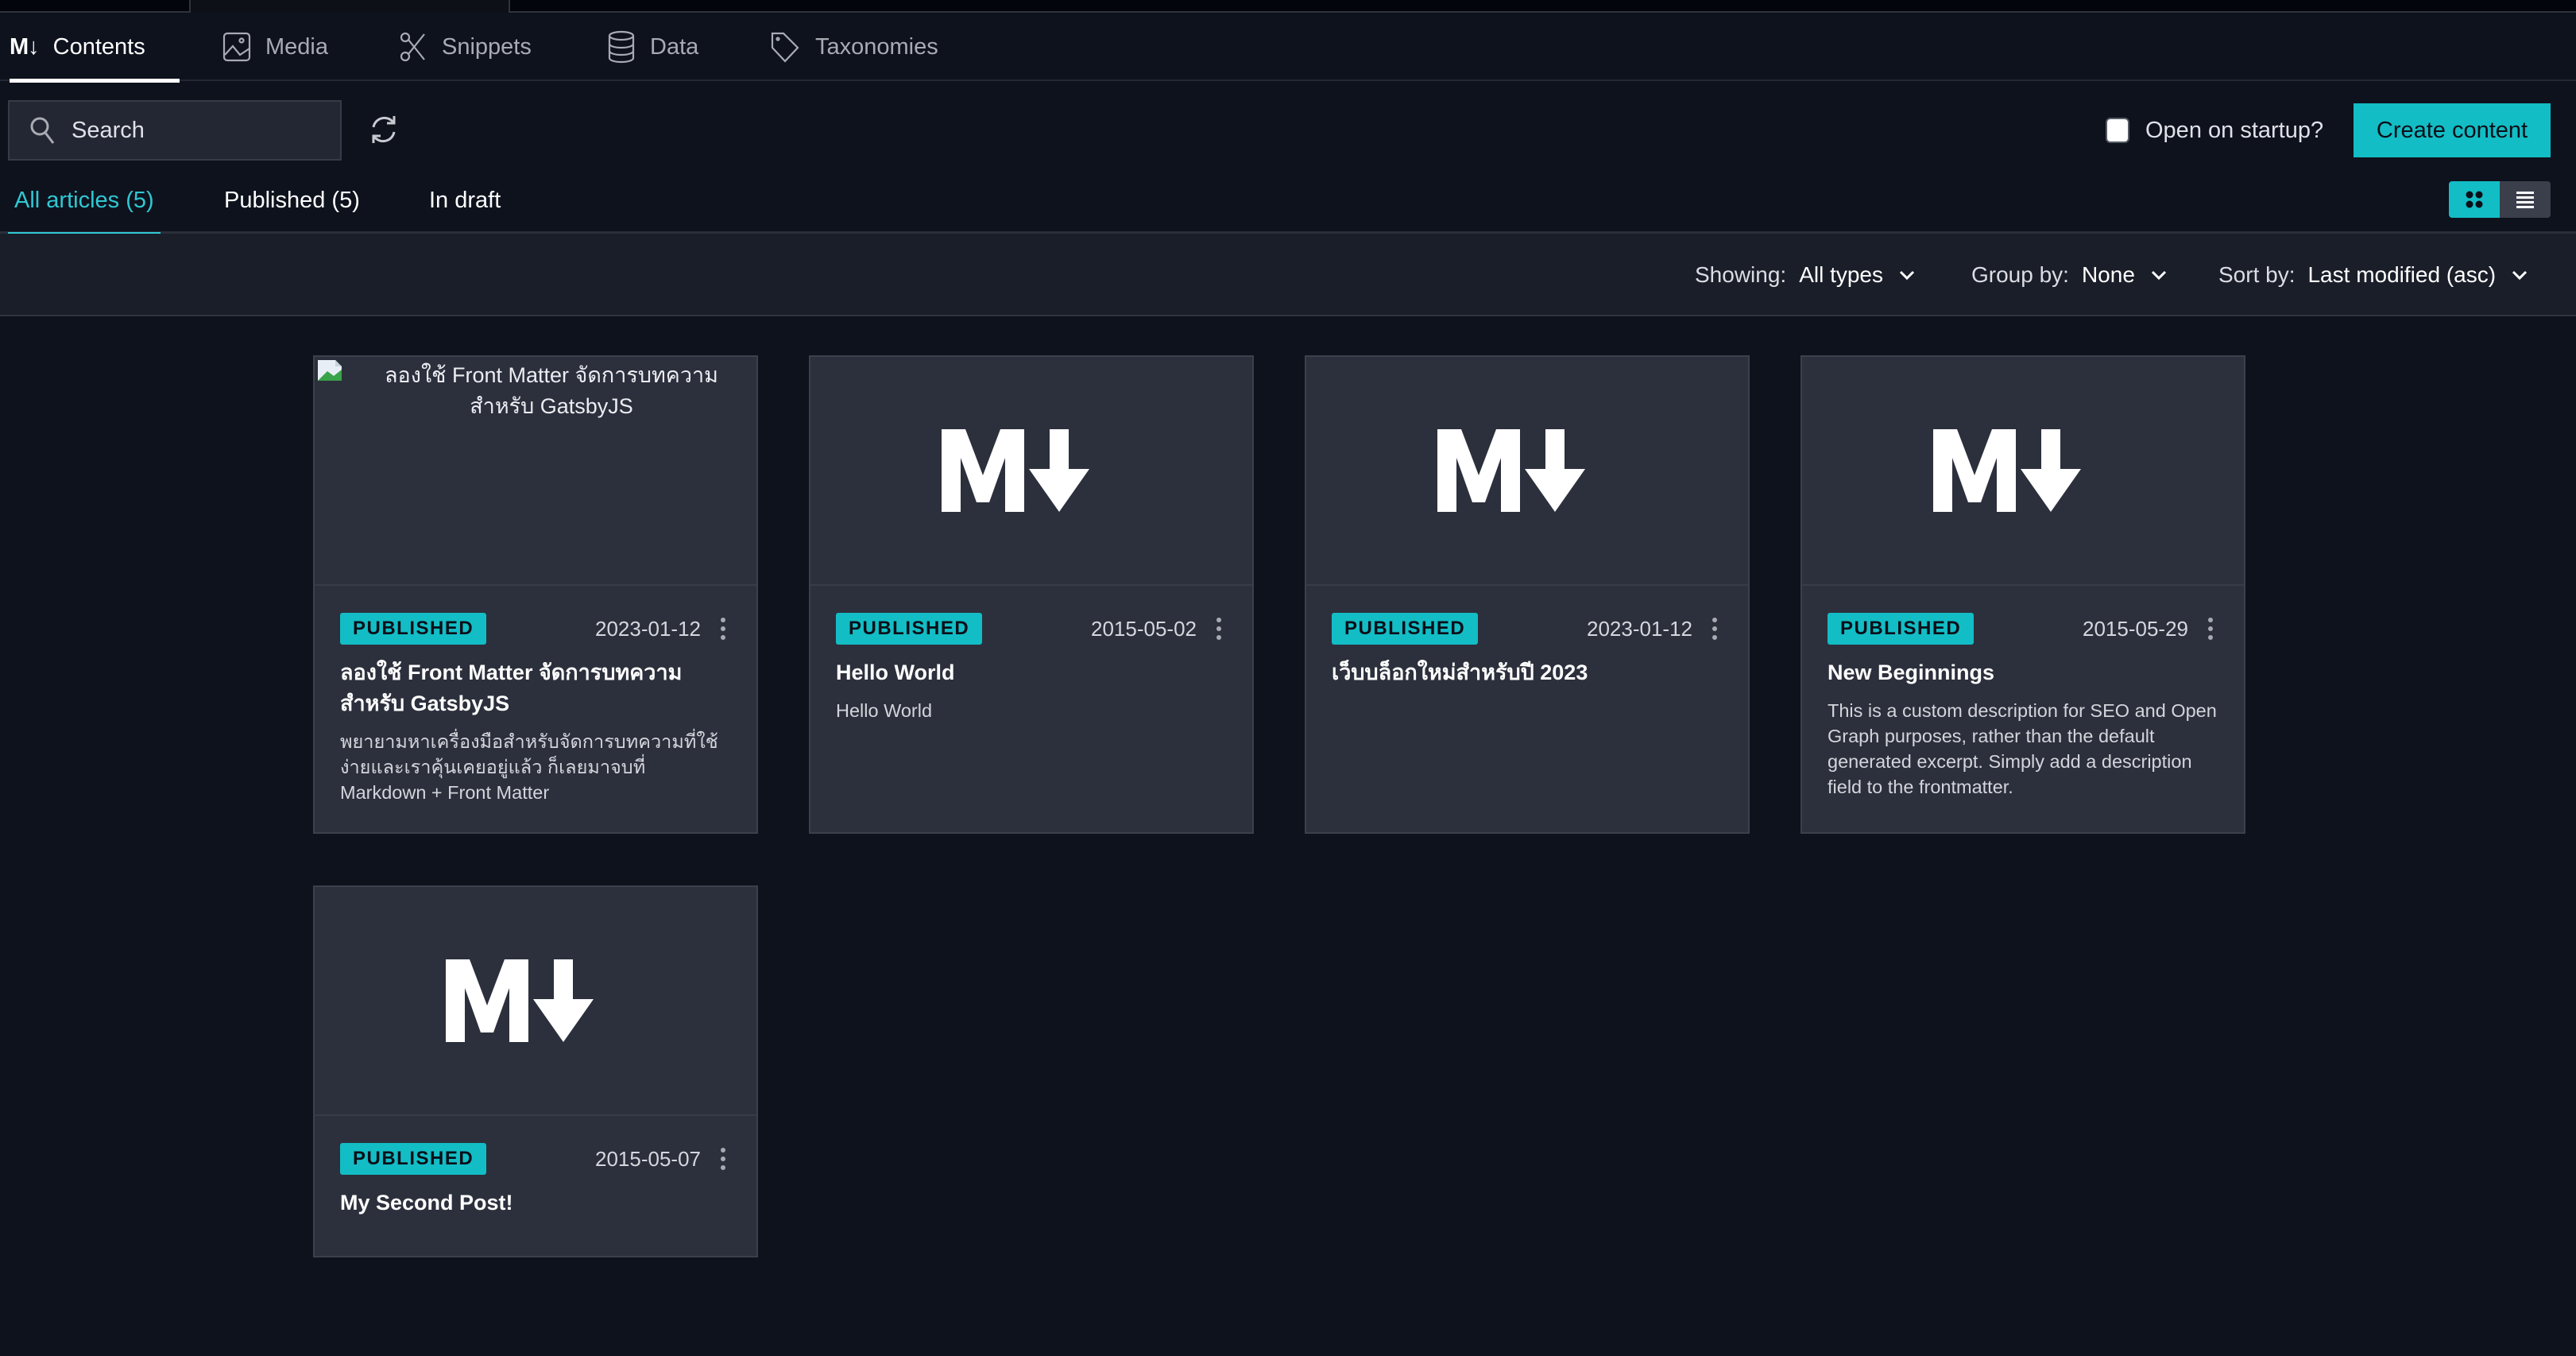  What do you see at coordinates (1460, 672) in the screenshot?
I see `article-title: เว็บบล็อกใหม่สำหรับปี 2023` at bounding box center [1460, 672].